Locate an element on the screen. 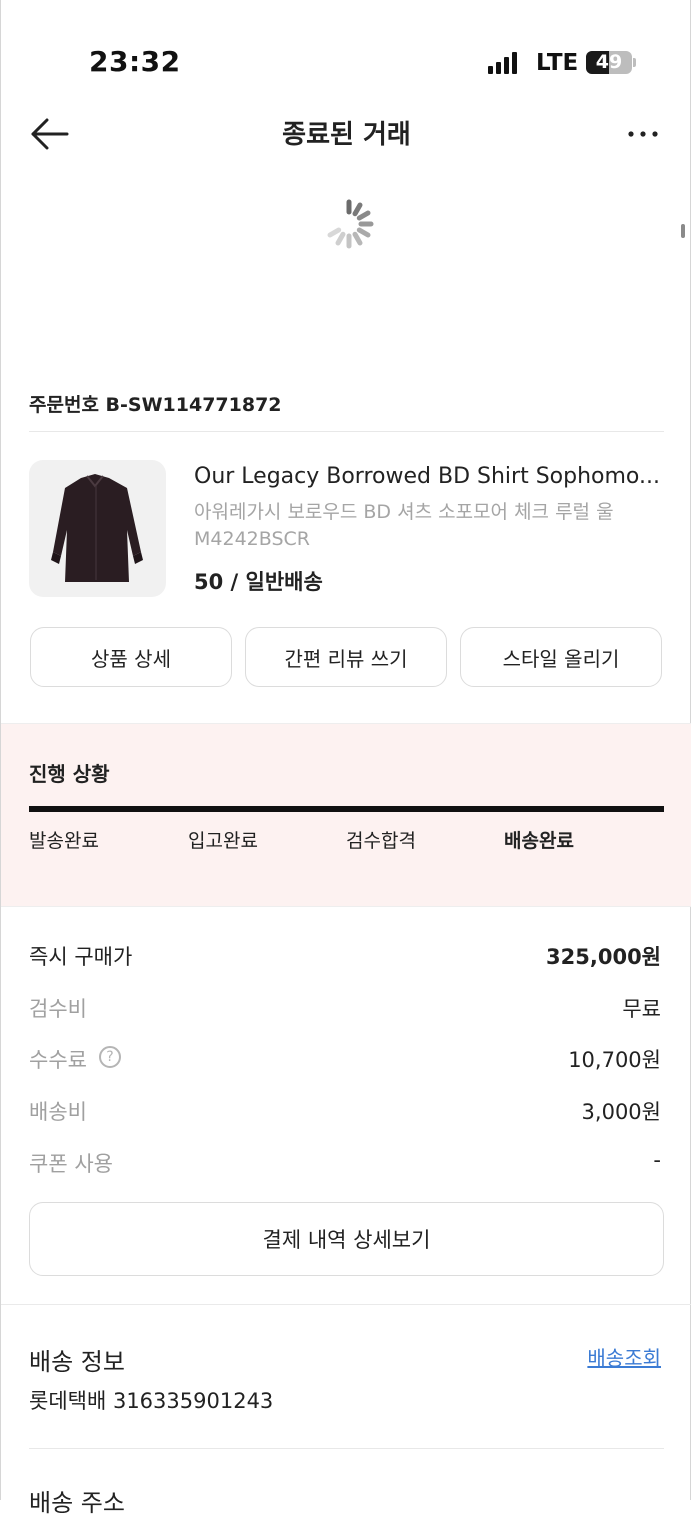 This screenshot has height=1518, width=691. post-style-button: 스타일 올리기 is located at coordinates (561, 657).